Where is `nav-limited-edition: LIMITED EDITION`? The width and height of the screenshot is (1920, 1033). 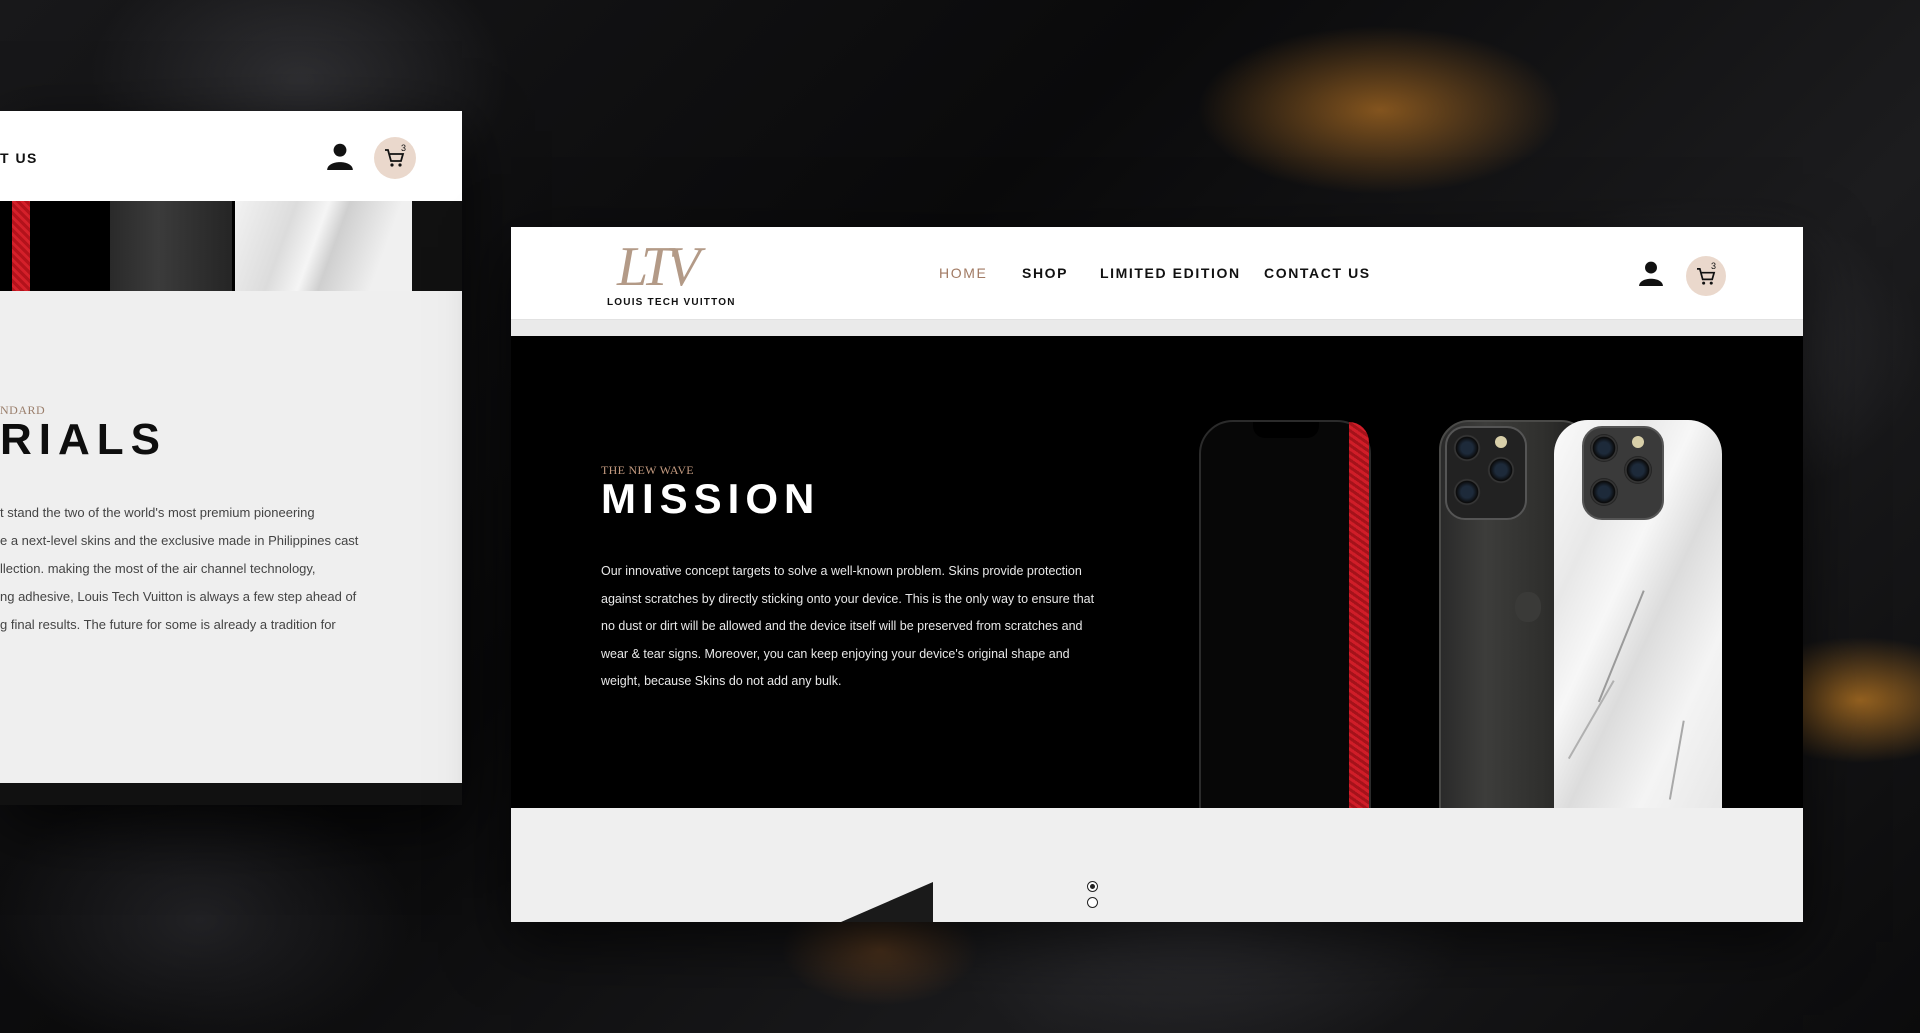 nav-limited-edition: LIMITED EDITION is located at coordinates (1170, 273).